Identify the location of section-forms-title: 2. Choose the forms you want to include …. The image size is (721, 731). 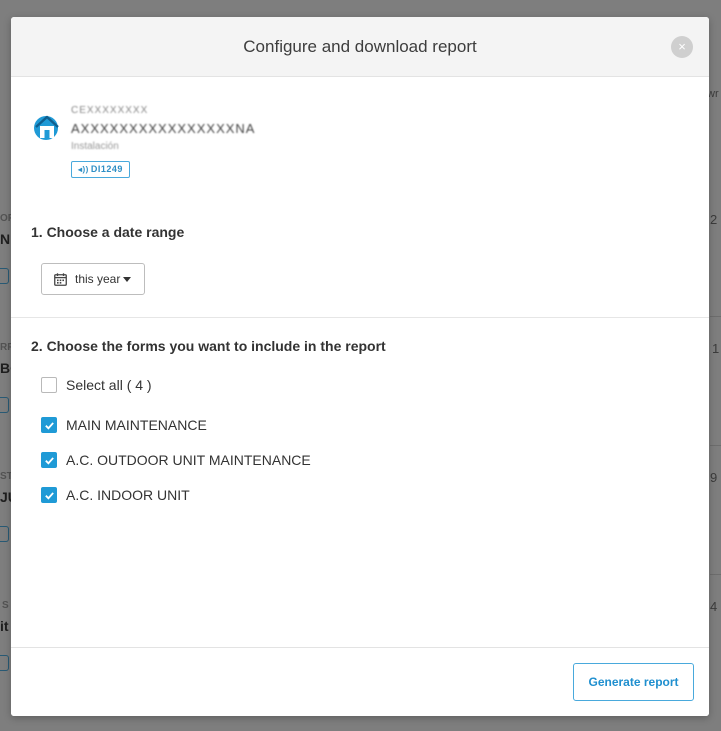
(208, 346).